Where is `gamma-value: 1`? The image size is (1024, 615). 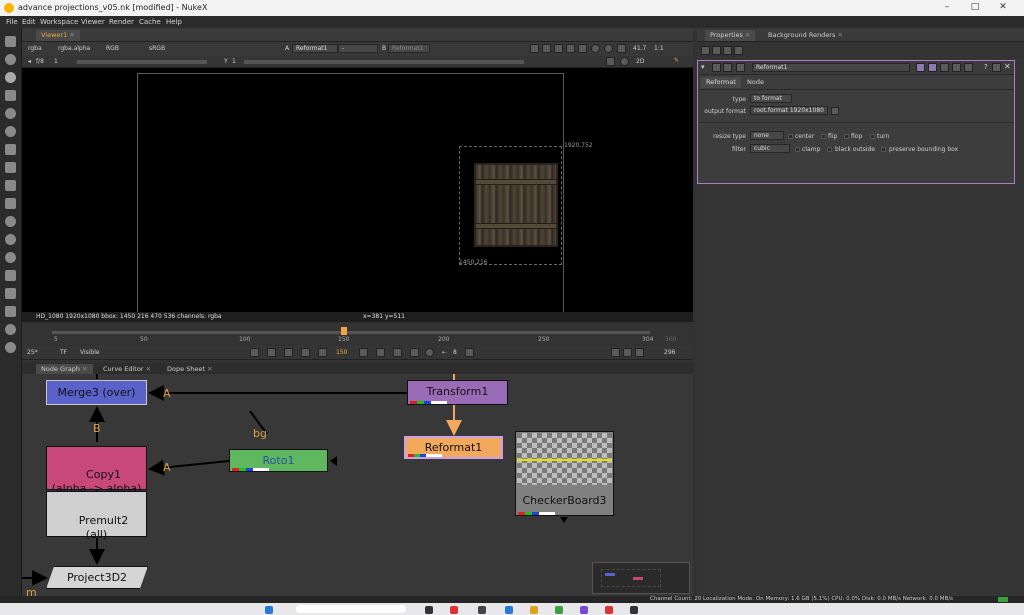 gamma-value: 1 is located at coordinates (234, 61).